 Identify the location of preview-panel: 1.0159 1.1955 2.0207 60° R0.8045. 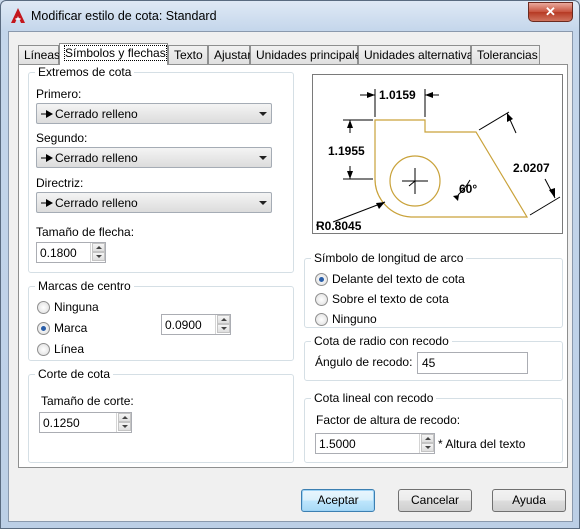
(437, 154).